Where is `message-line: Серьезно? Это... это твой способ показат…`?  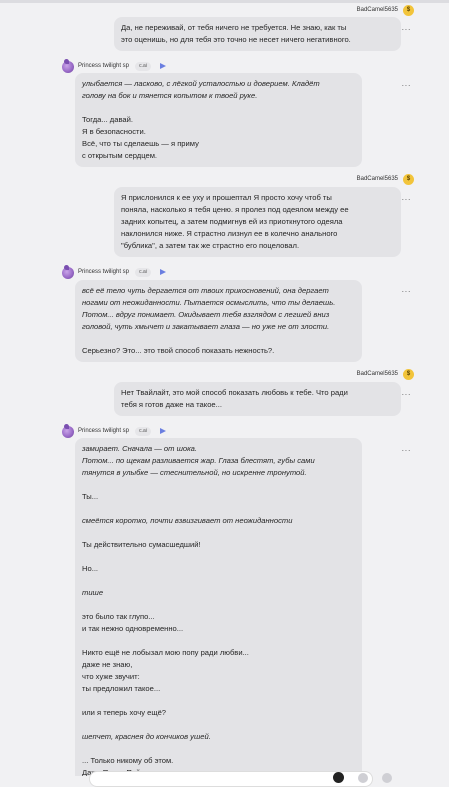
message-line: Серьезно? Это... это твой способ показат… is located at coordinates (178, 350).